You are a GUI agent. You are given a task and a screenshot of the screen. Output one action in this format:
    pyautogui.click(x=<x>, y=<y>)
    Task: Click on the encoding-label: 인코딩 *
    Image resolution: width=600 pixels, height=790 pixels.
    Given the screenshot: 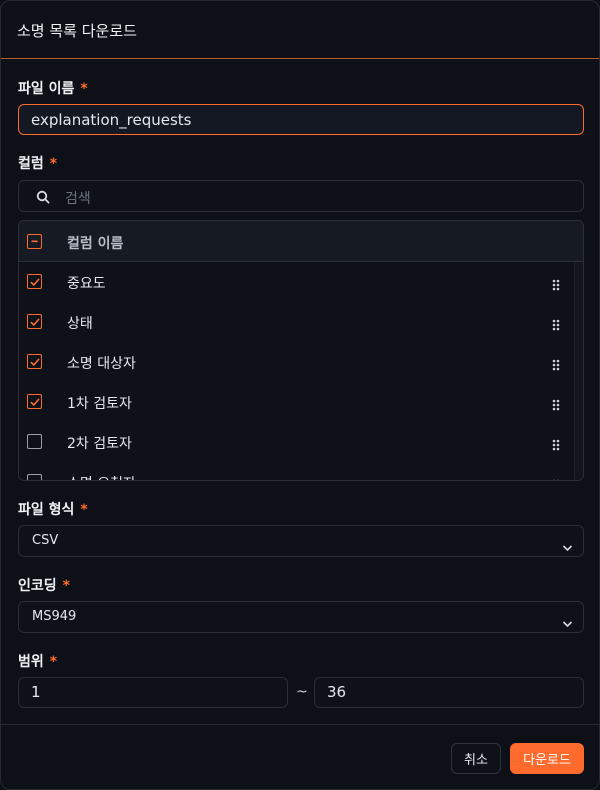 What is the action you would take?
    pyautogui.click(x=44, y=585)
    